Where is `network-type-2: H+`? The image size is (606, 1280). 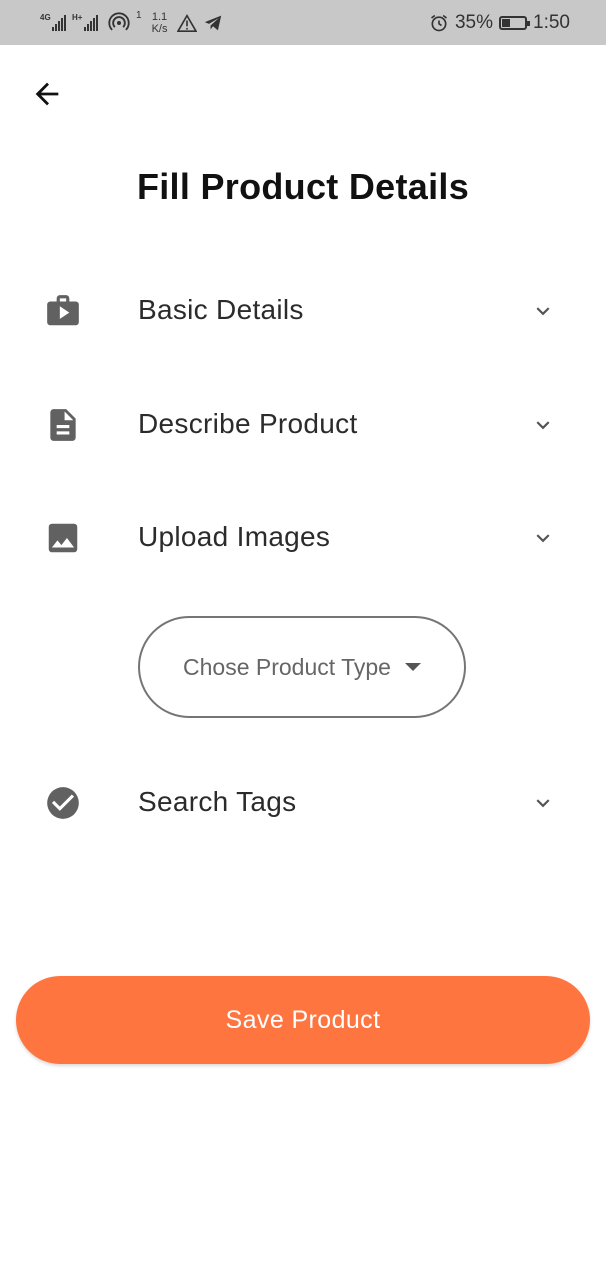 network-type-2: H+ is located at coordinates (77, 17).